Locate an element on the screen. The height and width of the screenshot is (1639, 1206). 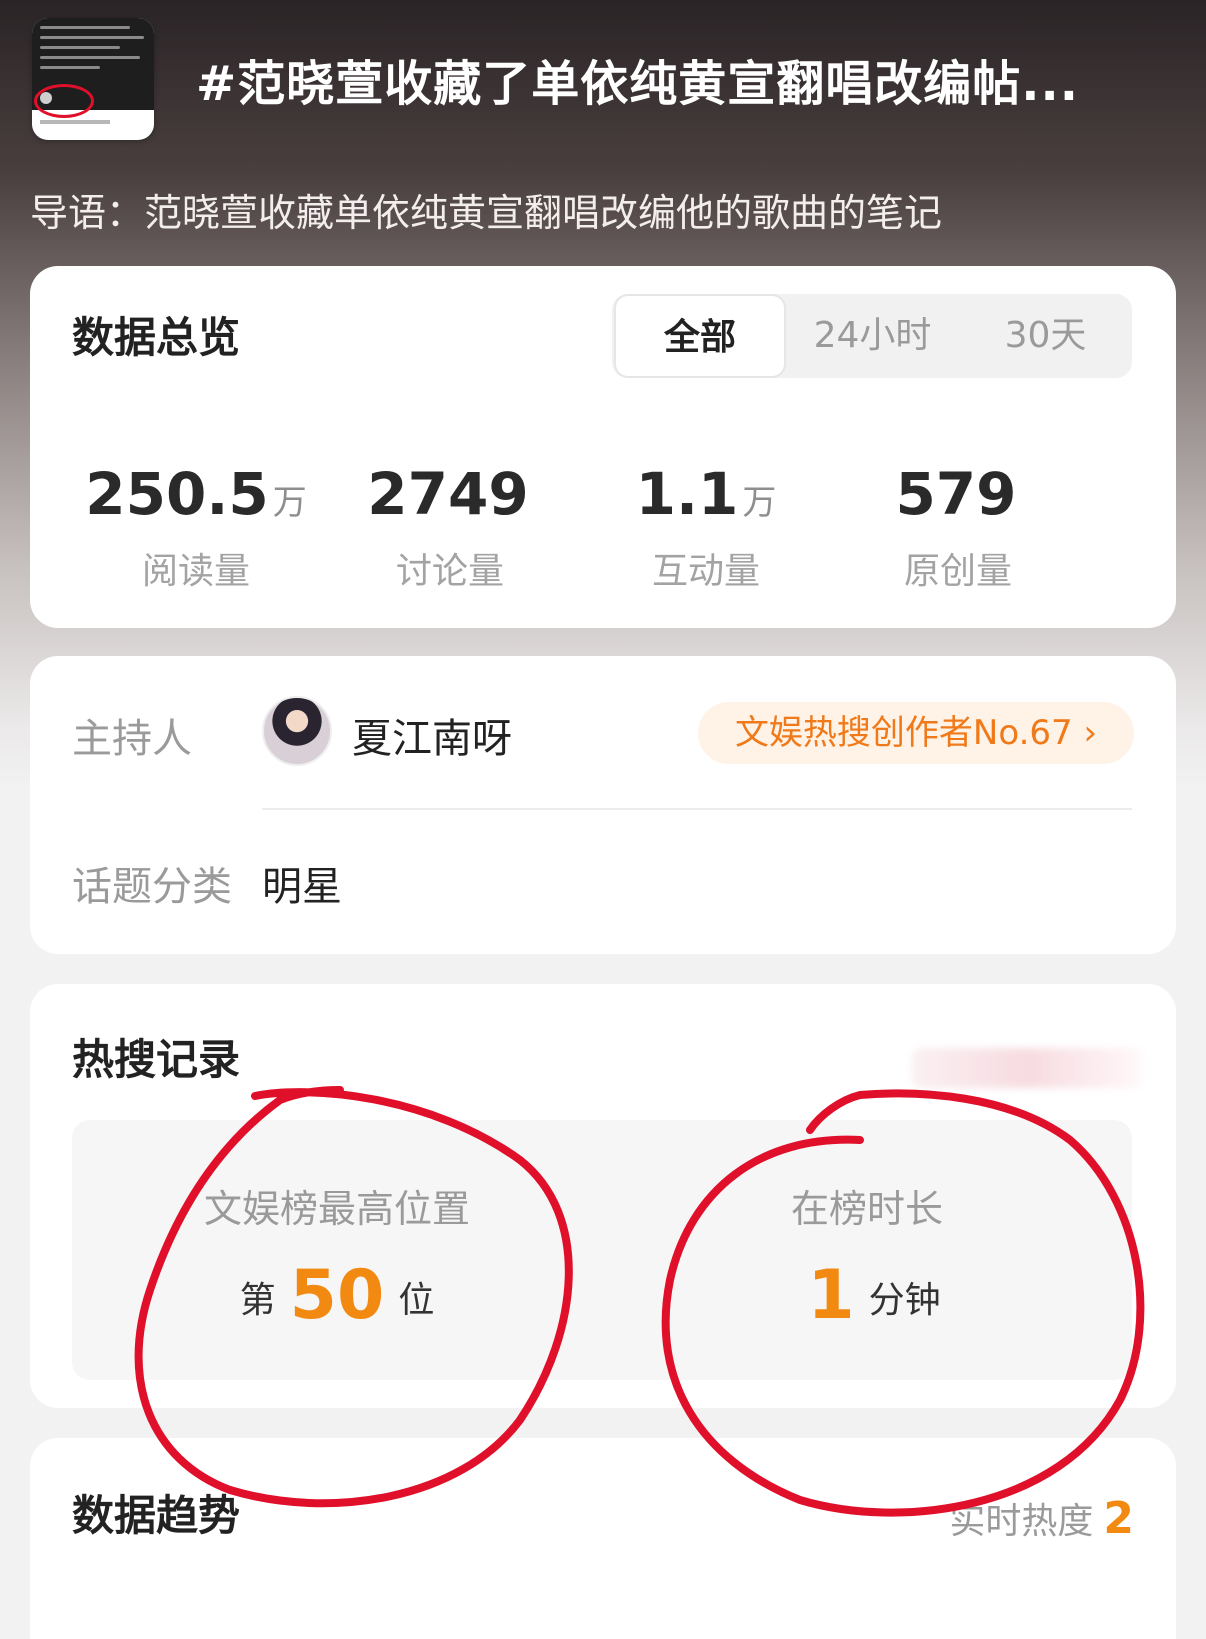
stat-label: 讨论量 is located at coordinates (449, 571).